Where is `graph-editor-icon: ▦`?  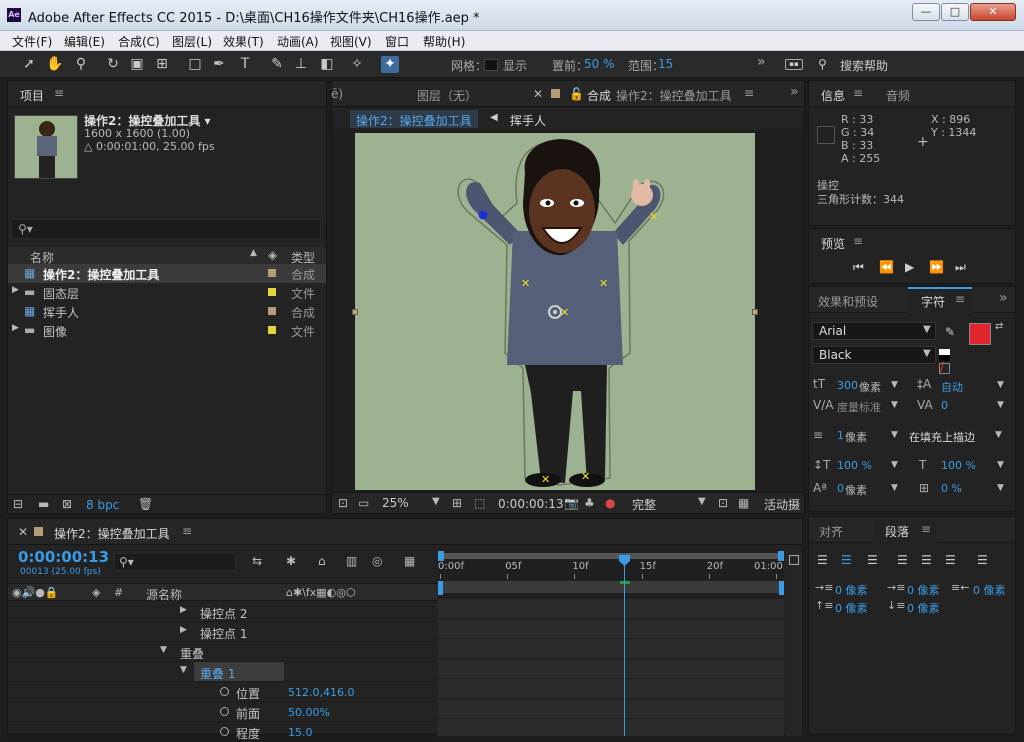 graph-editor-icon: ▦ is located at coordinates (409, 561).